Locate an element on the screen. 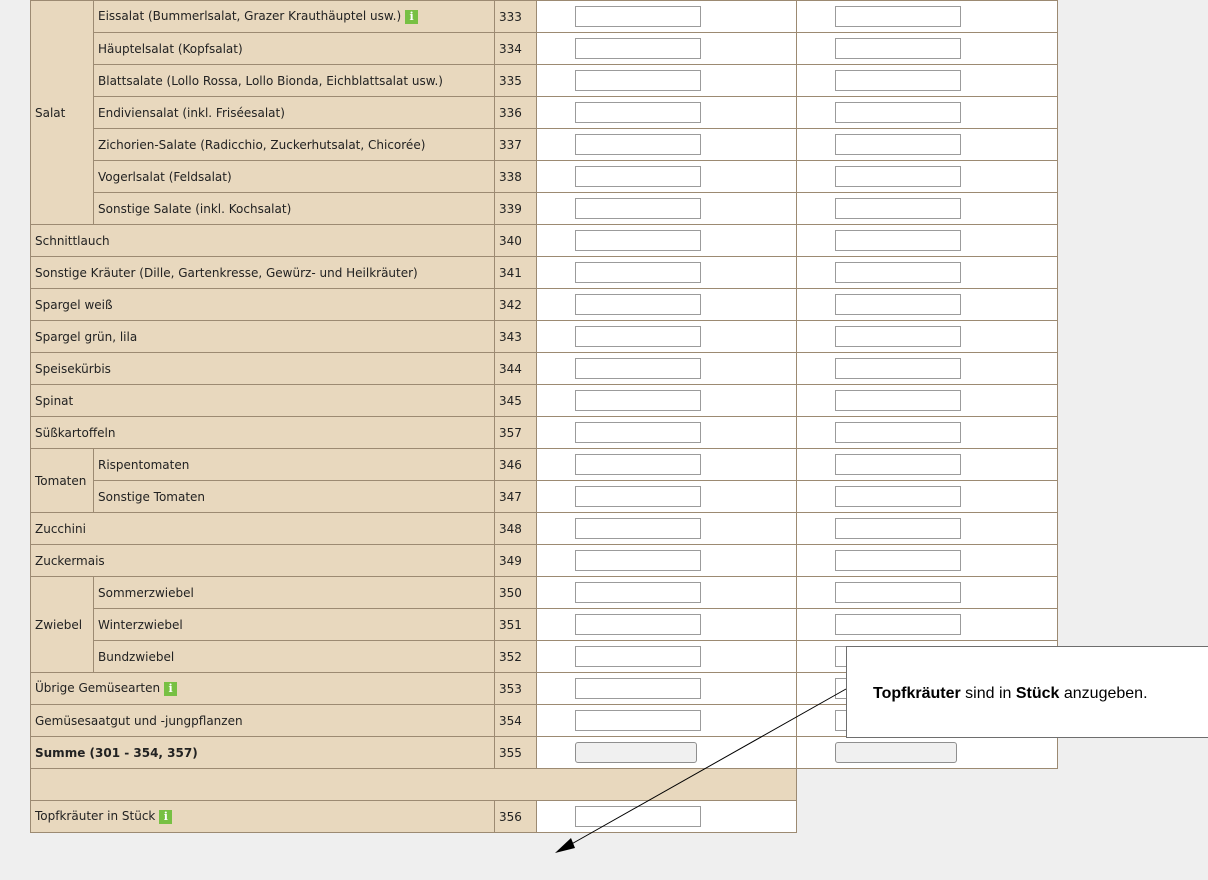 This screenshot has width=1208, height=880. table-row: Spinat 345 is located at coordinates (544, 400).